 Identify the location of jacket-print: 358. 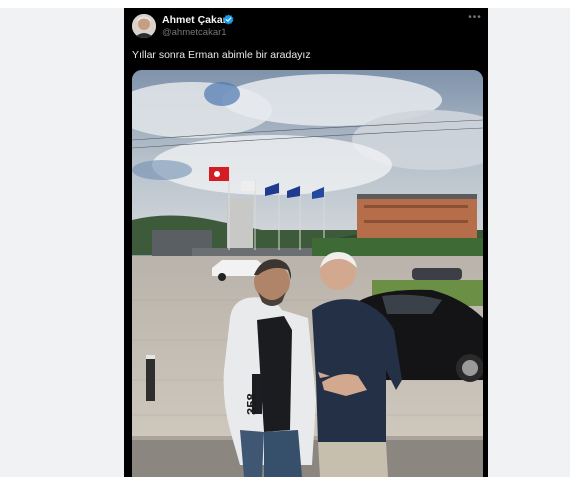
(251, 404).